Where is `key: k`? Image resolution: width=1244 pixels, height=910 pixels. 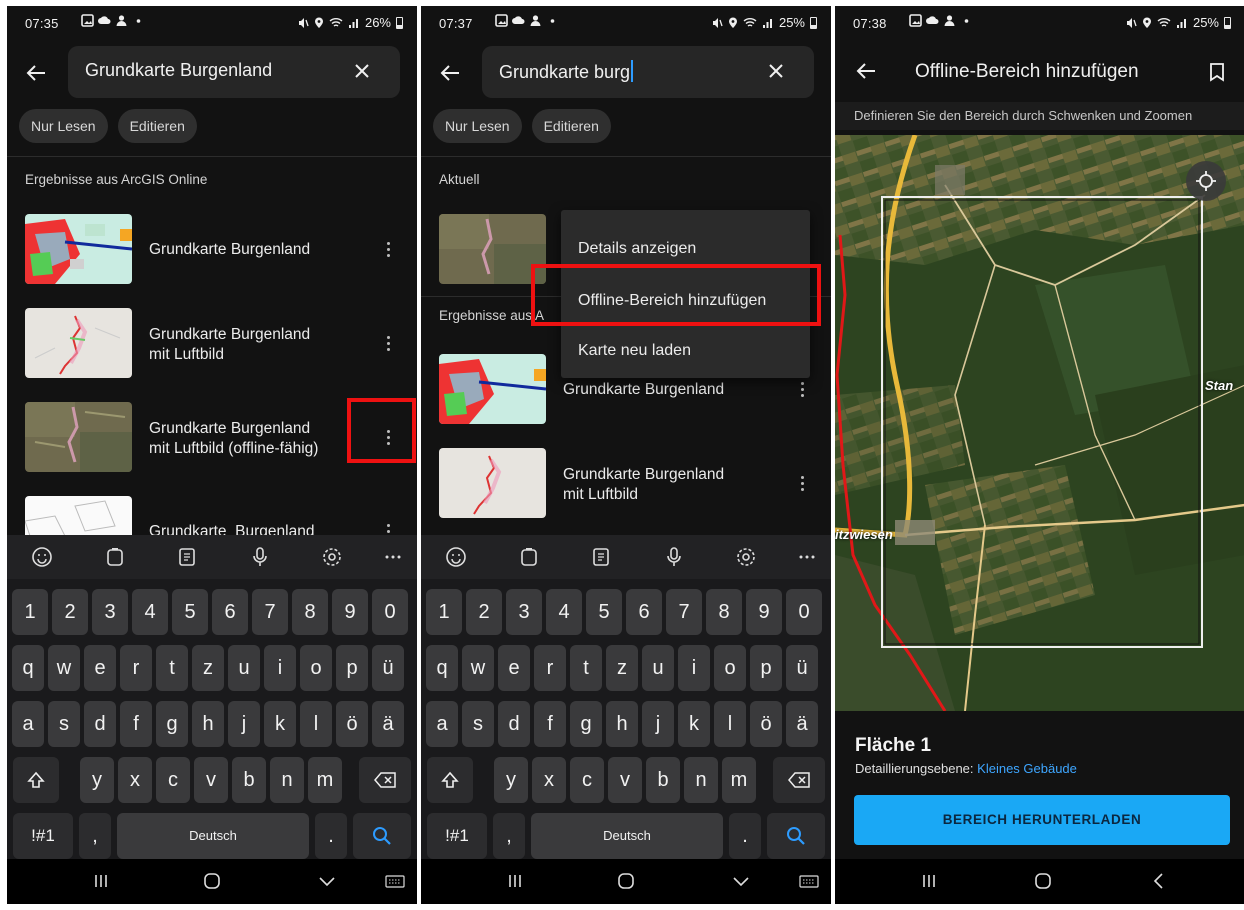
key: k is located at coordinates (694, 724).